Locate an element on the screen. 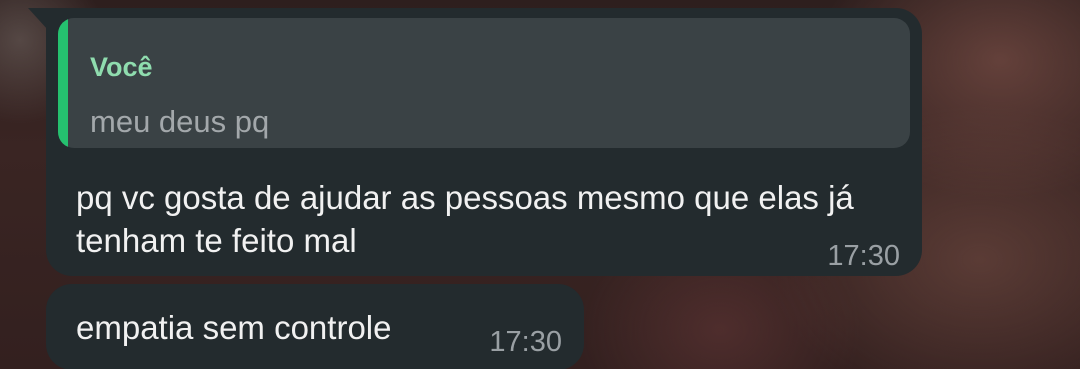 Image resolution: width=1080 pixels, height=369 pixels. quote-author: Você is located at coordinates (121, 67).